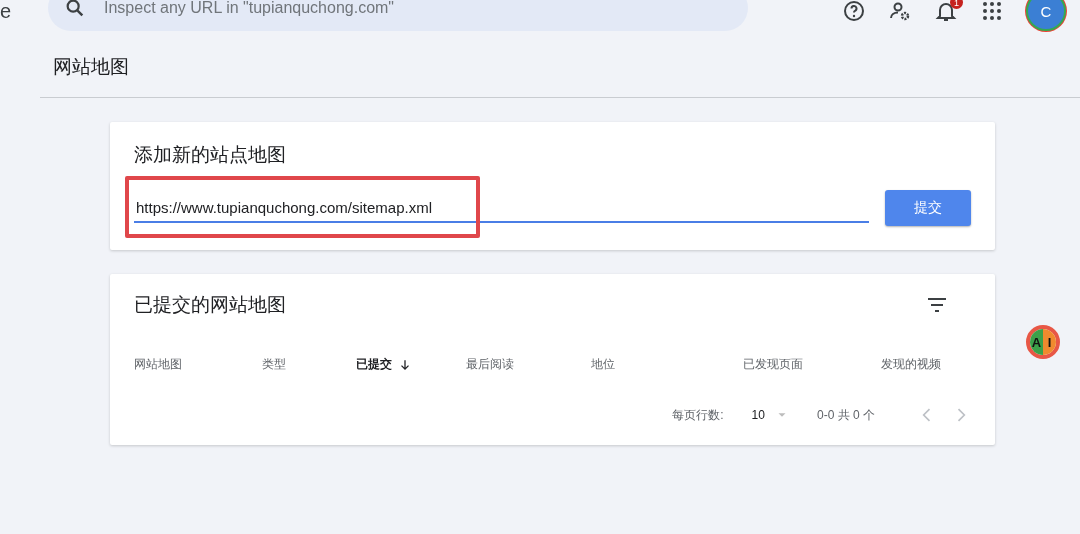 Image resolution: width=1080 pixels, height=534 pixels. I want to click on column-header: 最后阅读, so click(528, 364).